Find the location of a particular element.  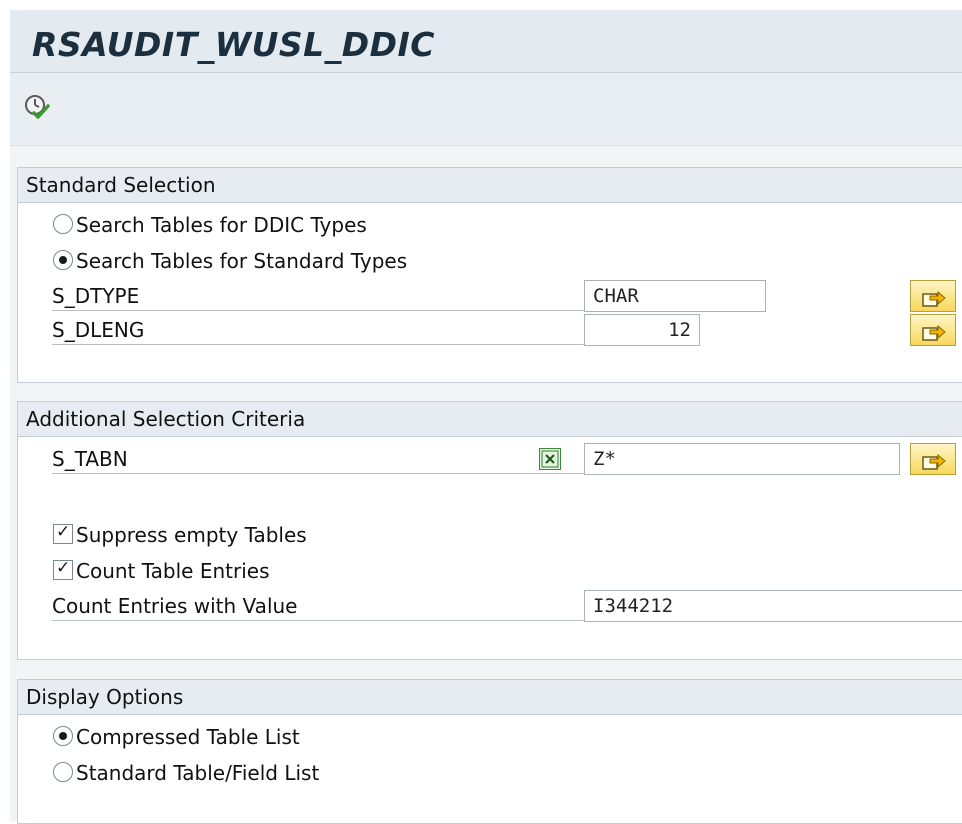

application-toolbar is located at coordinates (486, 109).